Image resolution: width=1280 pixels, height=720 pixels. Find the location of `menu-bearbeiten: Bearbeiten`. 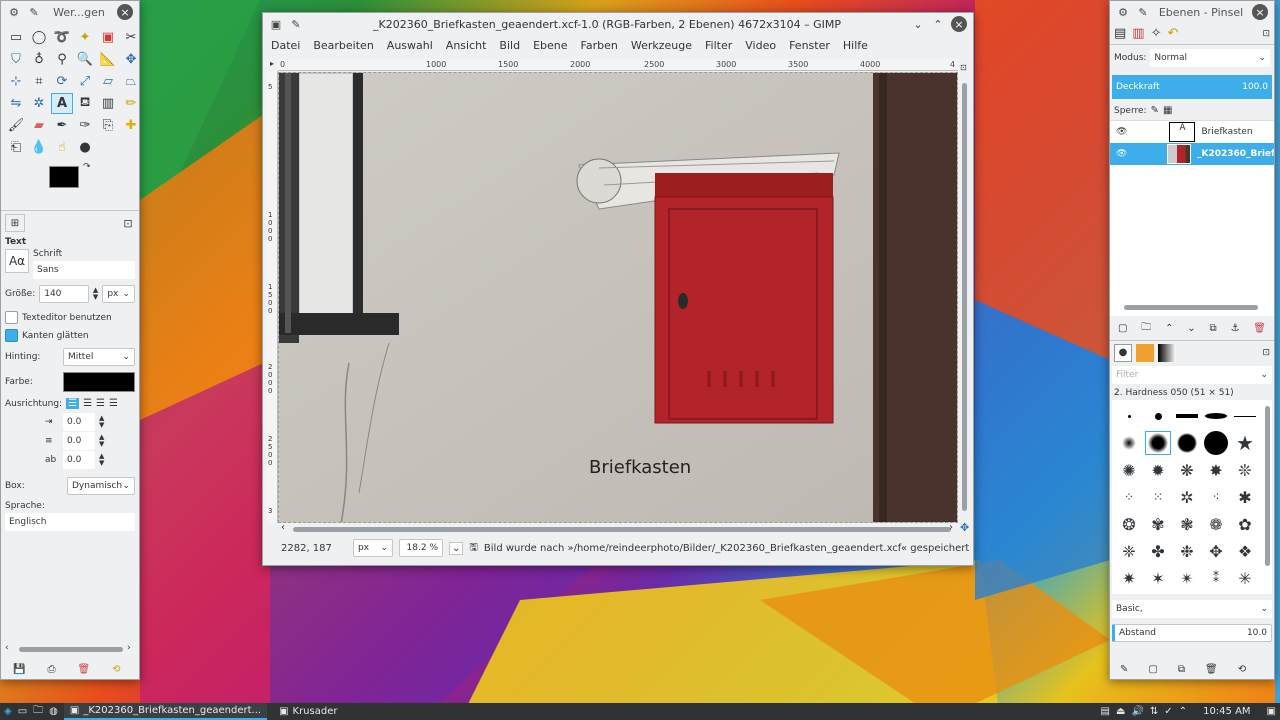

menu-bearbeiten: Bearbeiten is located at coordinates (343, 46).